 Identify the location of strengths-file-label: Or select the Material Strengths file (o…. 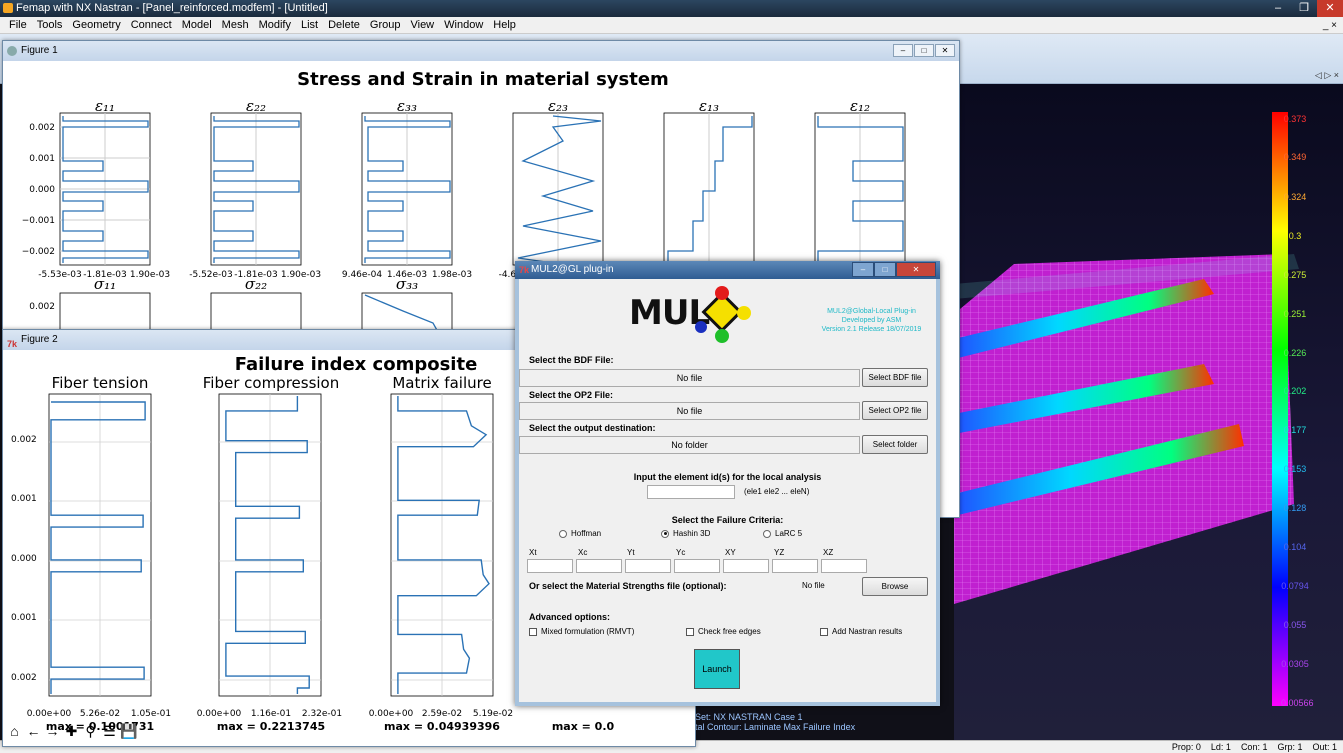
(628, 586).